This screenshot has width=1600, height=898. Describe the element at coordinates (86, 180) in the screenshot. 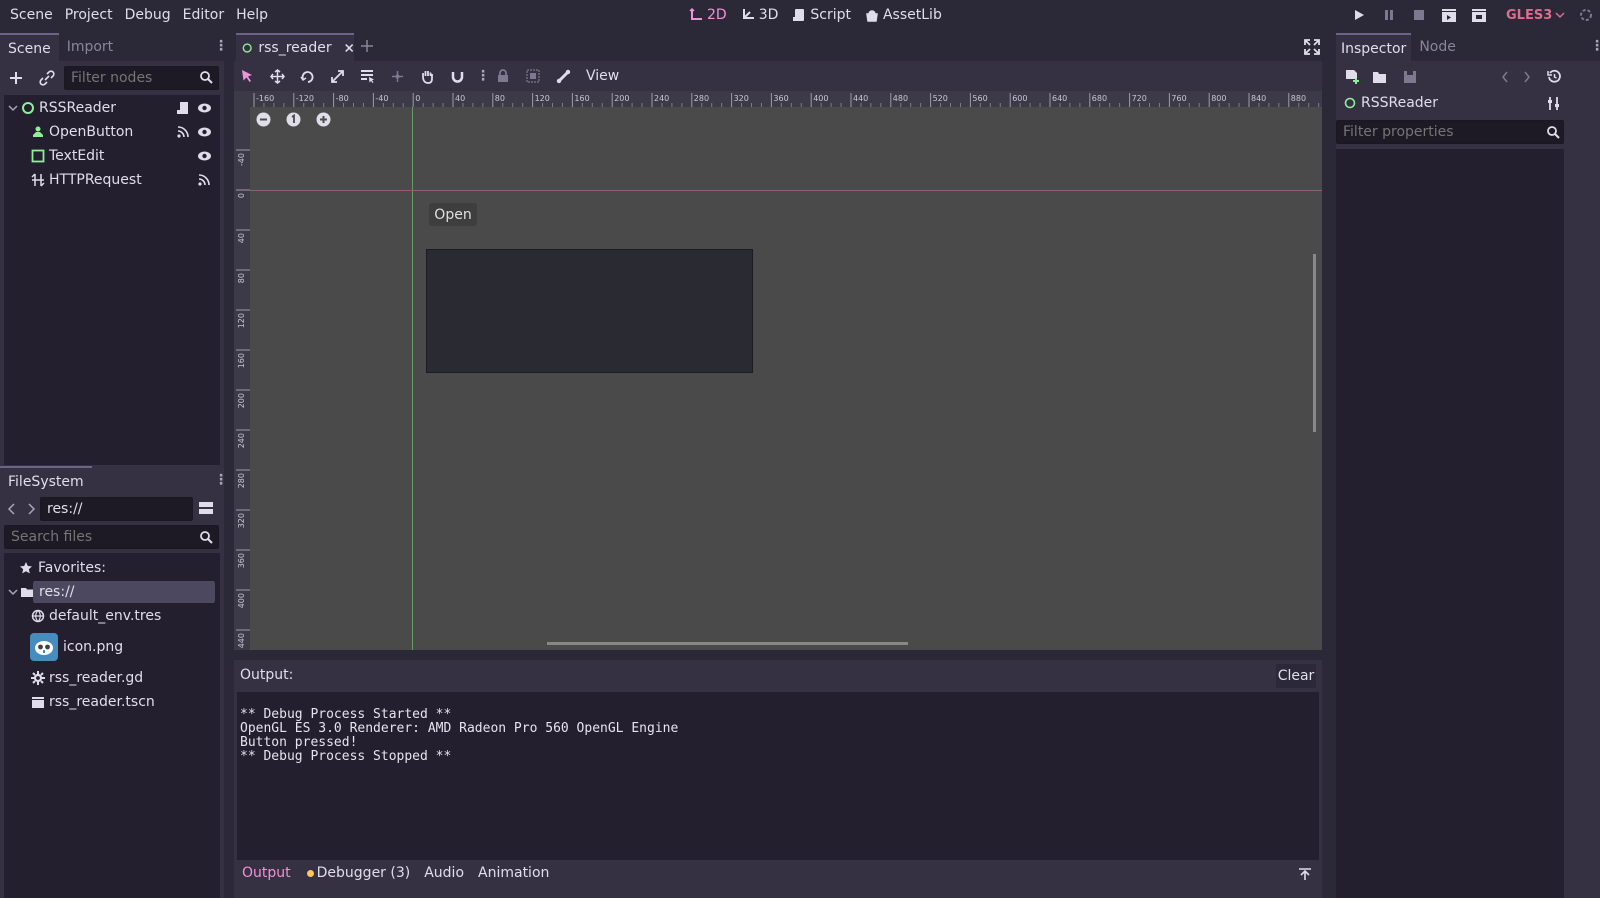

I see `tree-node-httprequest: HTTPRequest` at that location.